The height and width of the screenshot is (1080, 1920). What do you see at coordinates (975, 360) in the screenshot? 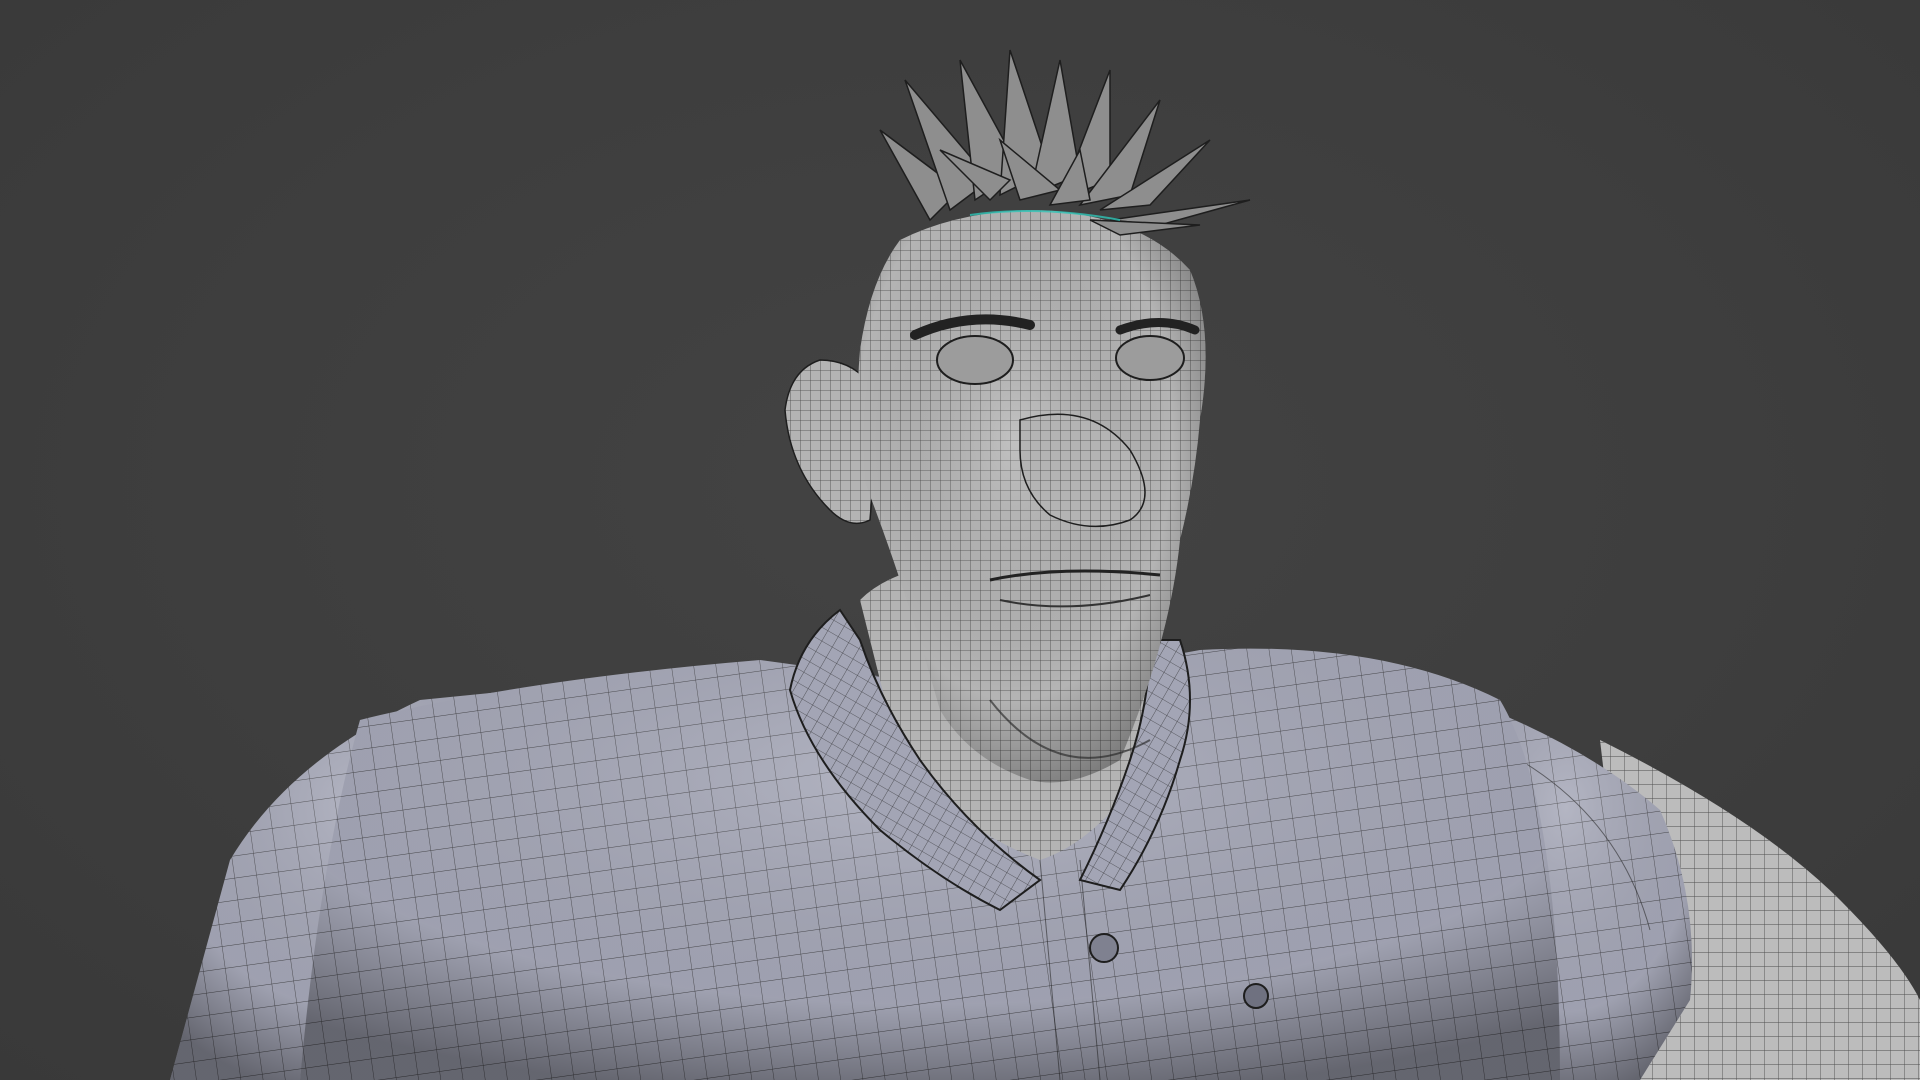
I see `left-eye` at bounding box center [975, 360].